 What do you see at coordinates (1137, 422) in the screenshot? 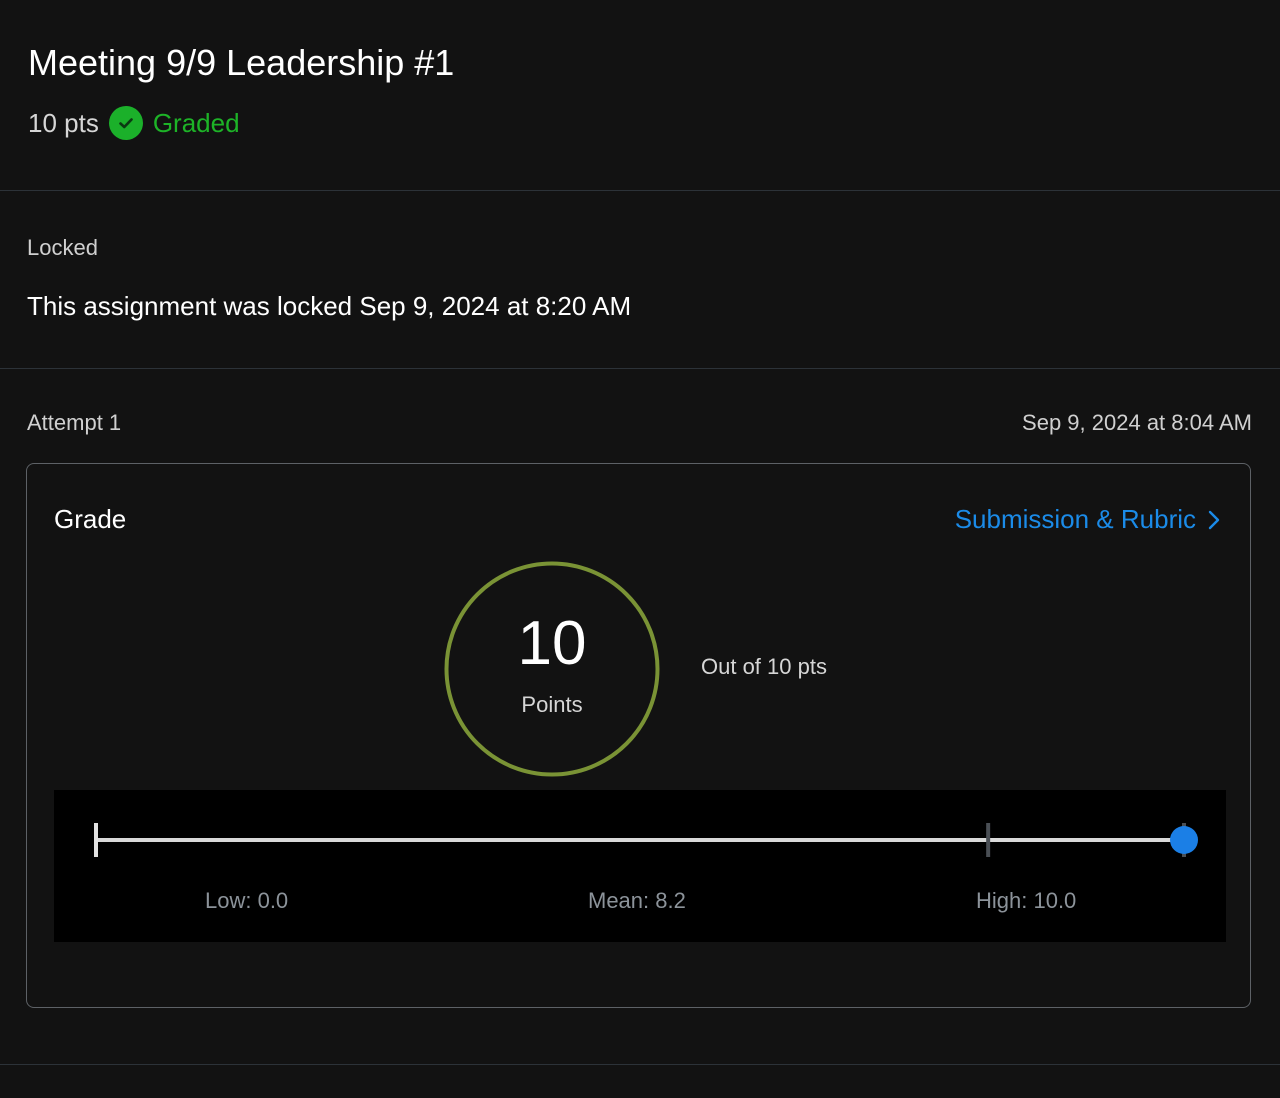
I see `attempt-date: Sep 9, 2024 at 8:04 AM` at bounding box center [1137, 422].